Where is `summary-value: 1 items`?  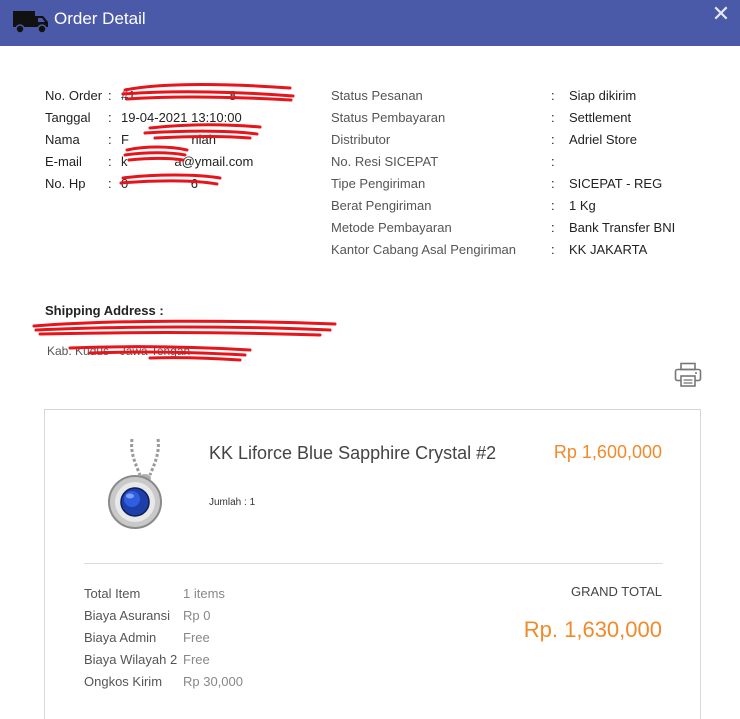
summary-value: 1 items is located at coordinates (204, 593).